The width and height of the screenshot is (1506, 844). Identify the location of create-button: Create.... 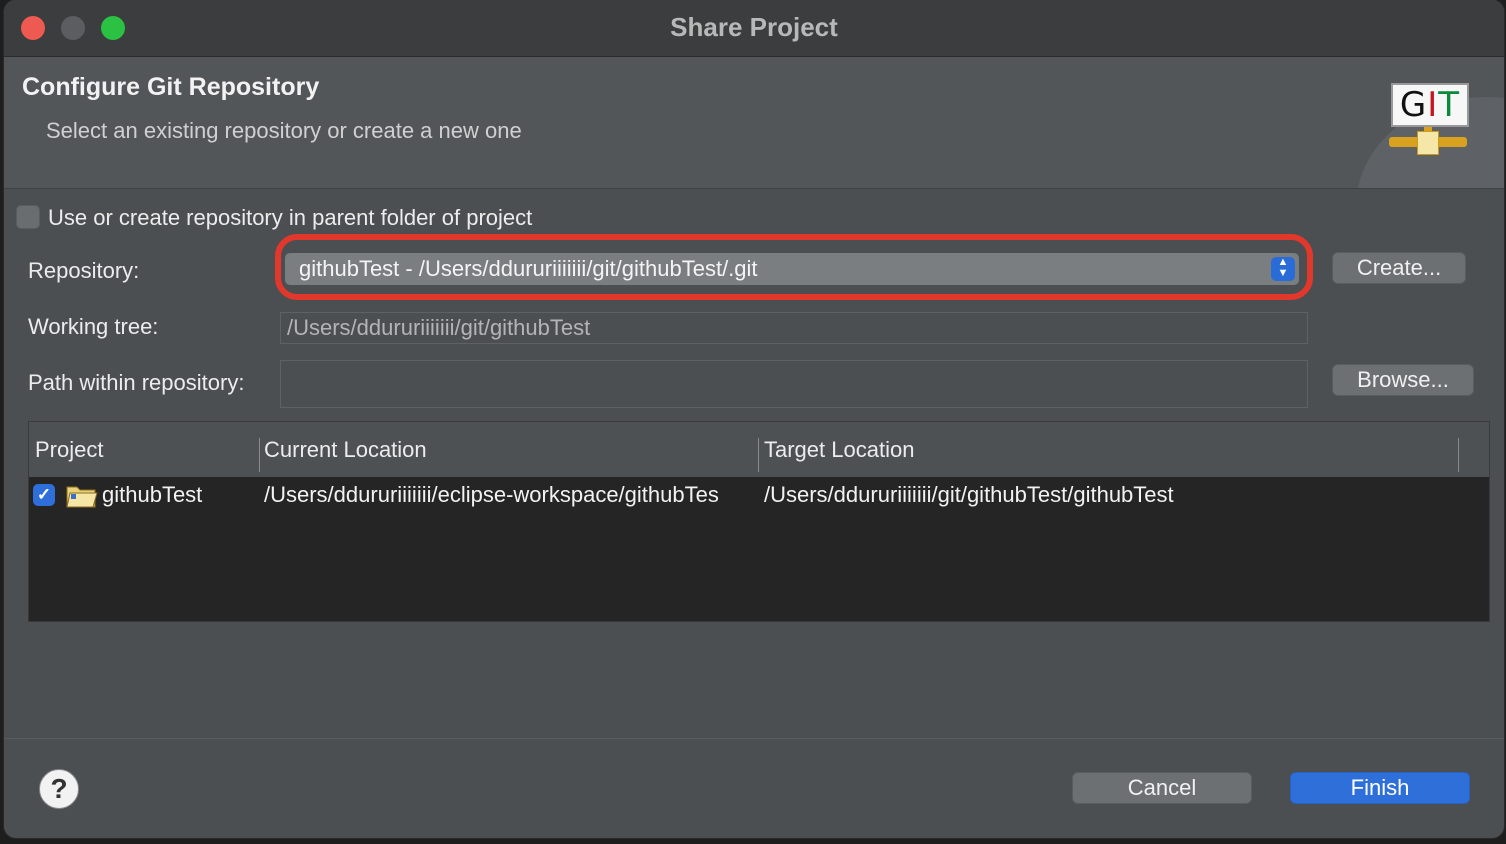
(1399, 268).